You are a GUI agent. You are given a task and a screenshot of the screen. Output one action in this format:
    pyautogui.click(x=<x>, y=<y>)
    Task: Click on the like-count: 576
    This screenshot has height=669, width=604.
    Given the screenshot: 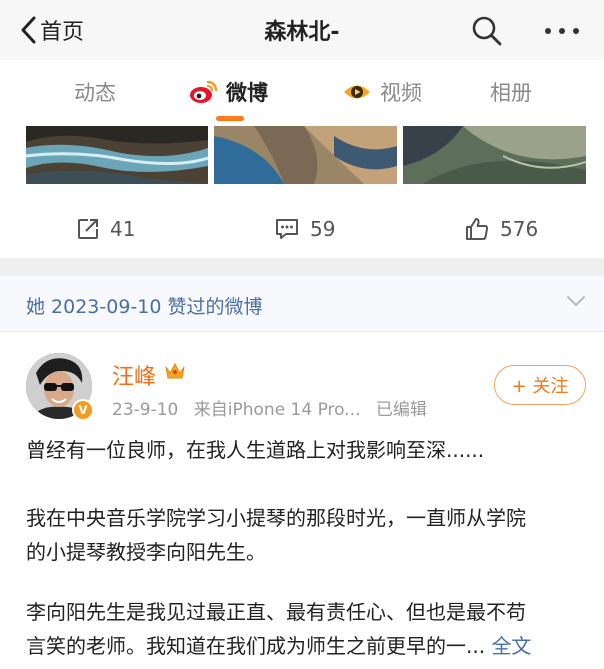 What is the action you would take?
    pyautogui.click(x=519, y=229)
    